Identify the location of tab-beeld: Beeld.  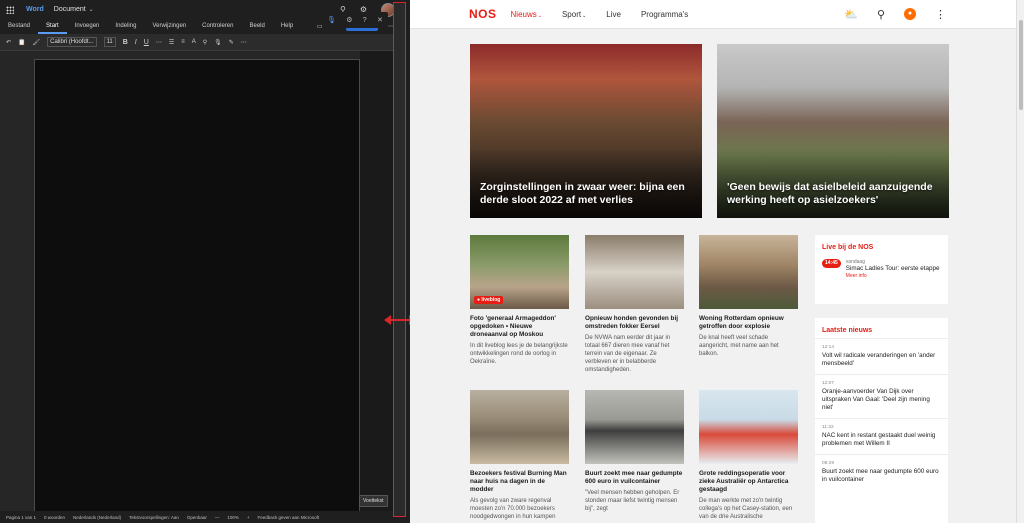
(256, 26).